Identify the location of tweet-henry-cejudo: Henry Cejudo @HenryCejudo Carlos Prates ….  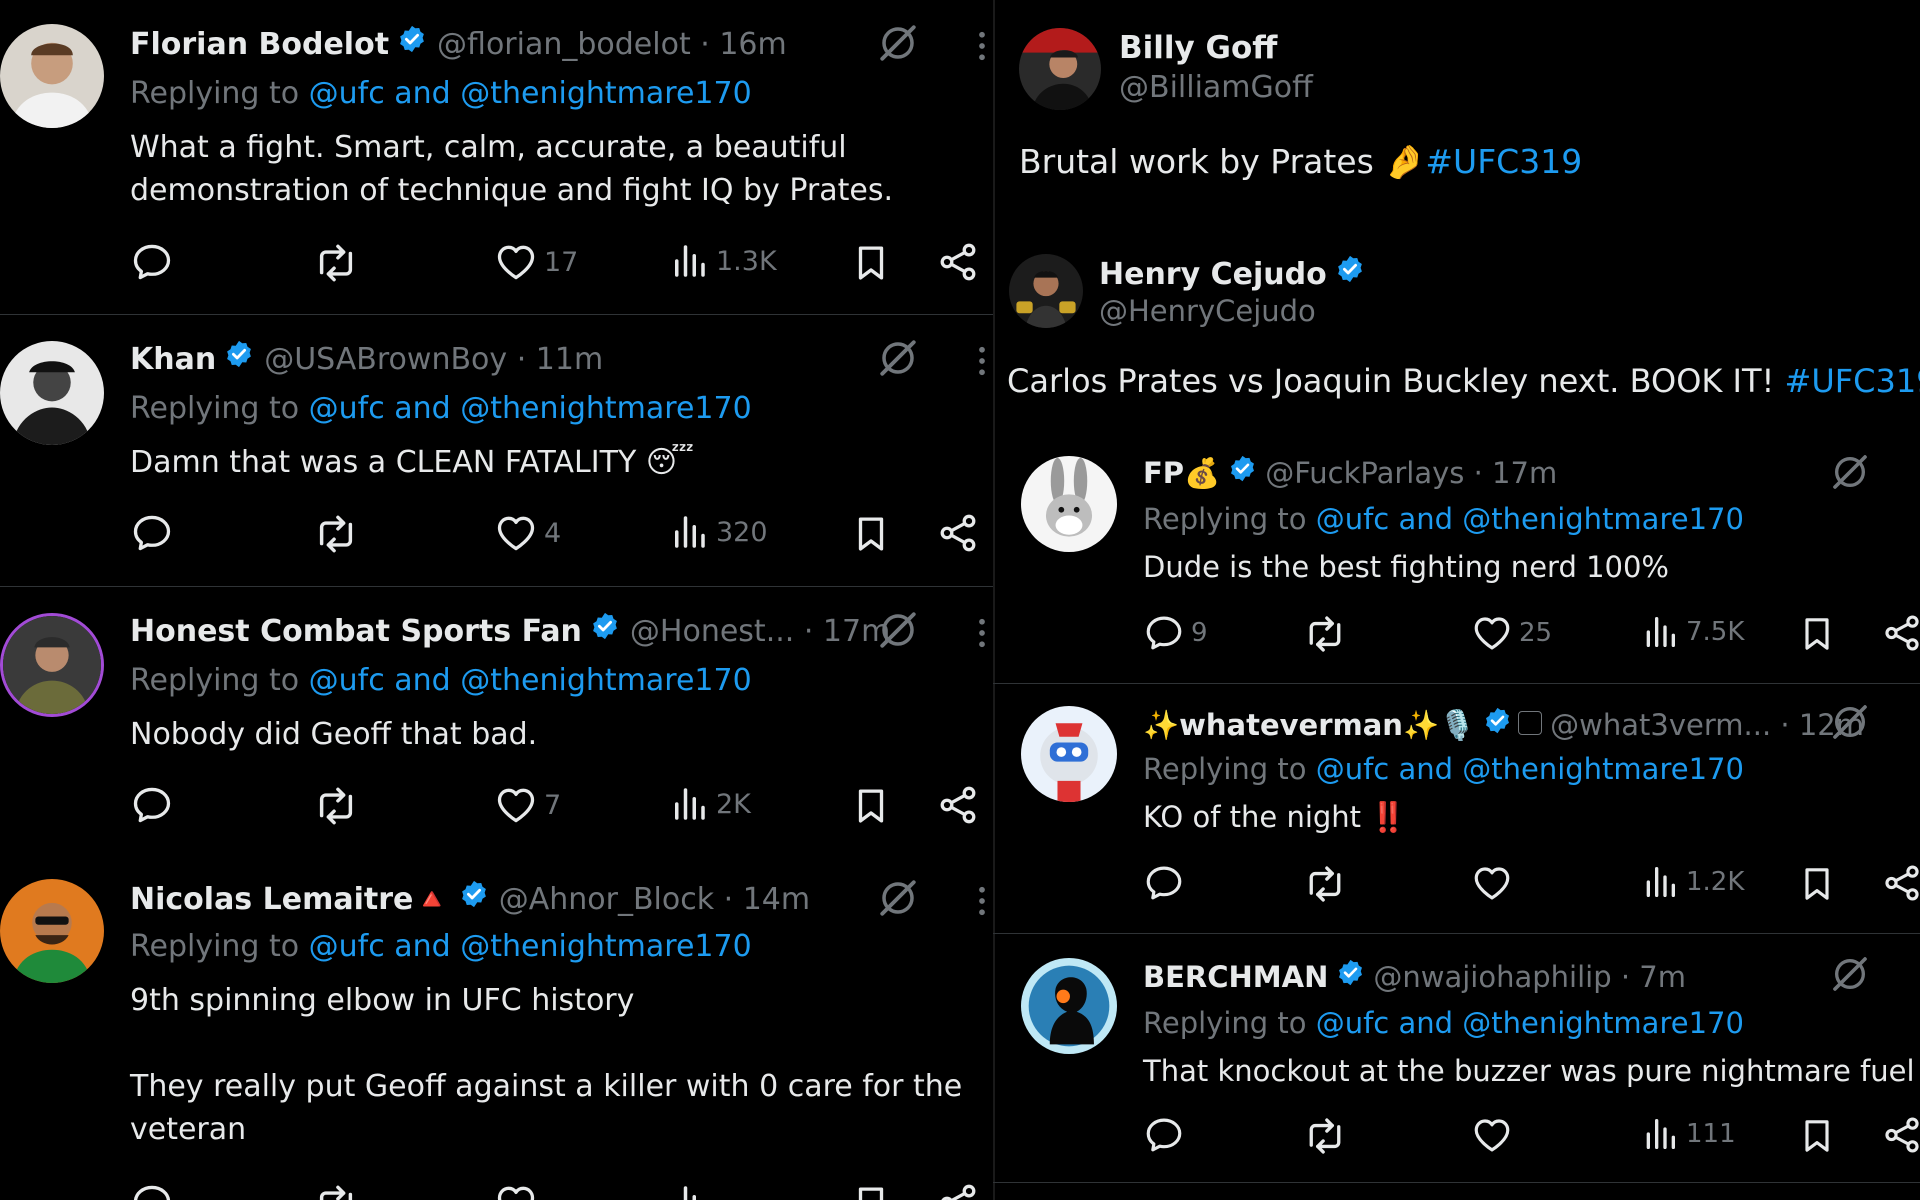
(1456, 335).